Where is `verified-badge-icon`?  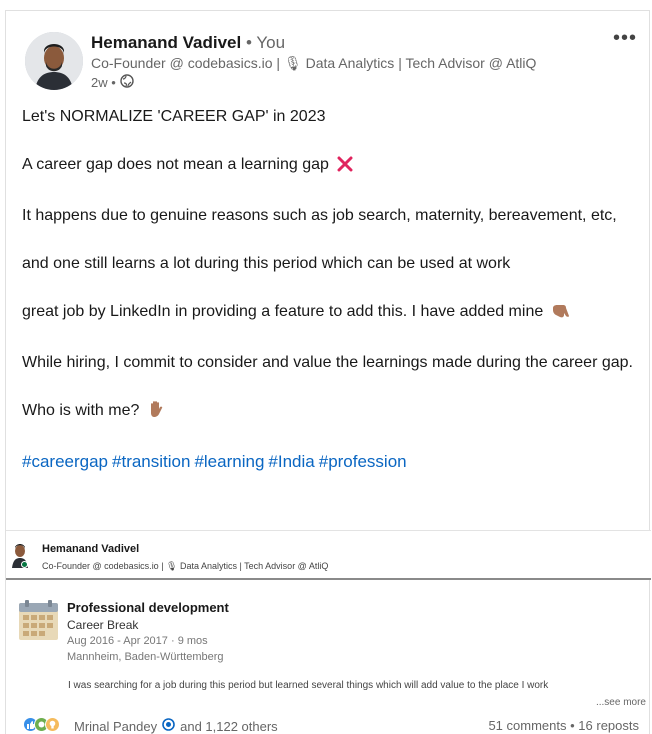
verified-badge-icon is located at coordinates (168, 726).